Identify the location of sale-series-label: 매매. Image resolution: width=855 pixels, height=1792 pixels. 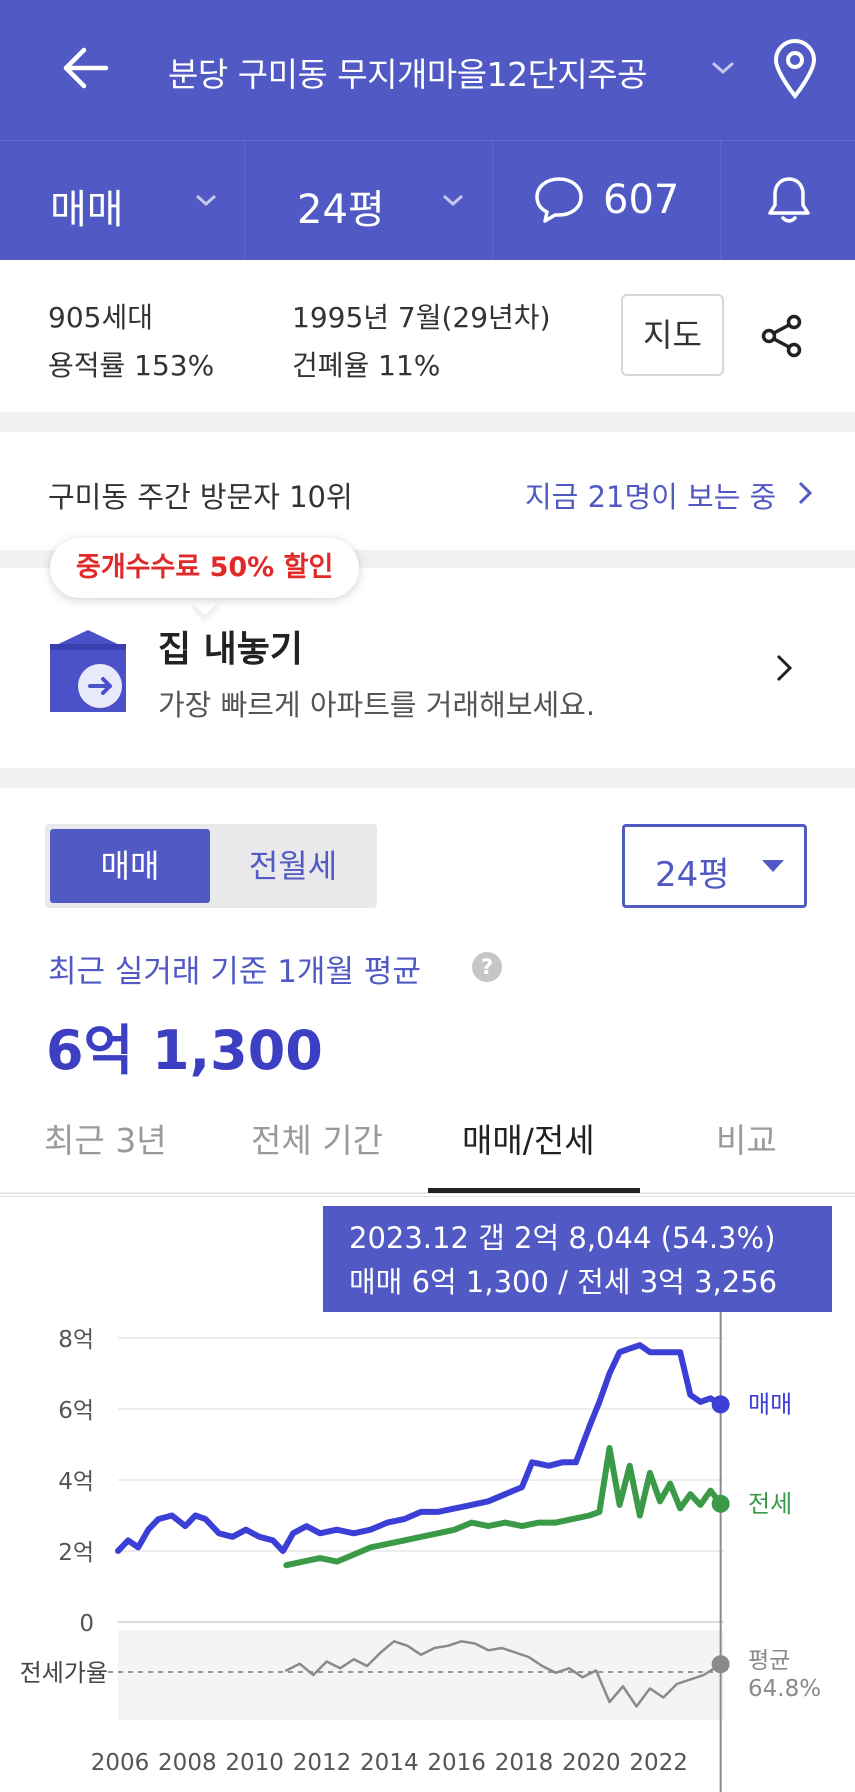
(770, 1404).